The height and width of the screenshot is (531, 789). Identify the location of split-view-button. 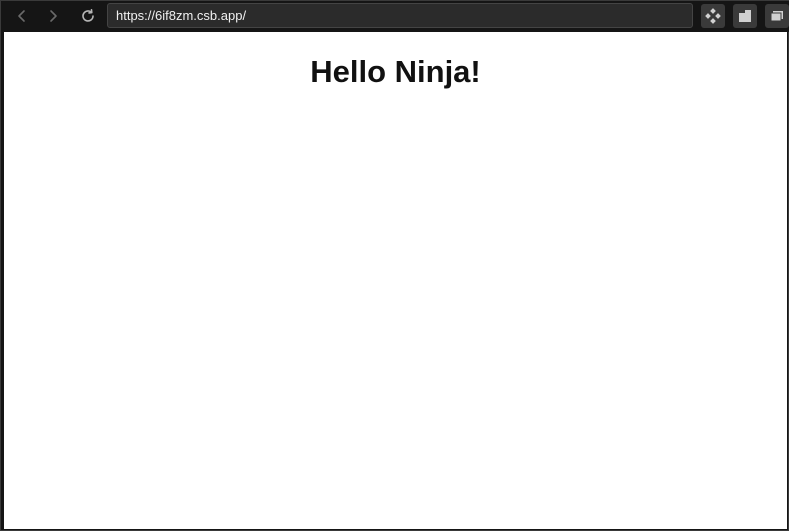
(745, 16).